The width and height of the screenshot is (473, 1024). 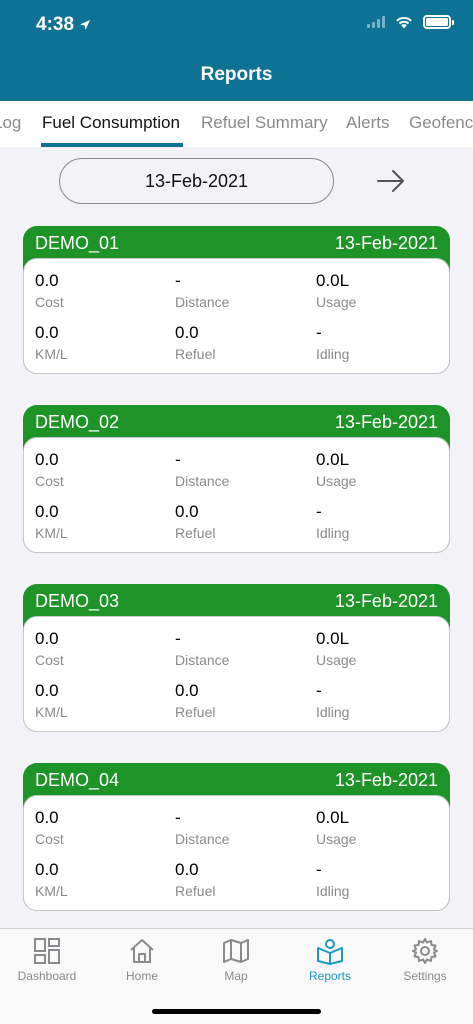 What do you see at coordinates (441, 123) in the screenshot?
I see `tab-geofence: Geofenc` at bounding box center [441, 123].